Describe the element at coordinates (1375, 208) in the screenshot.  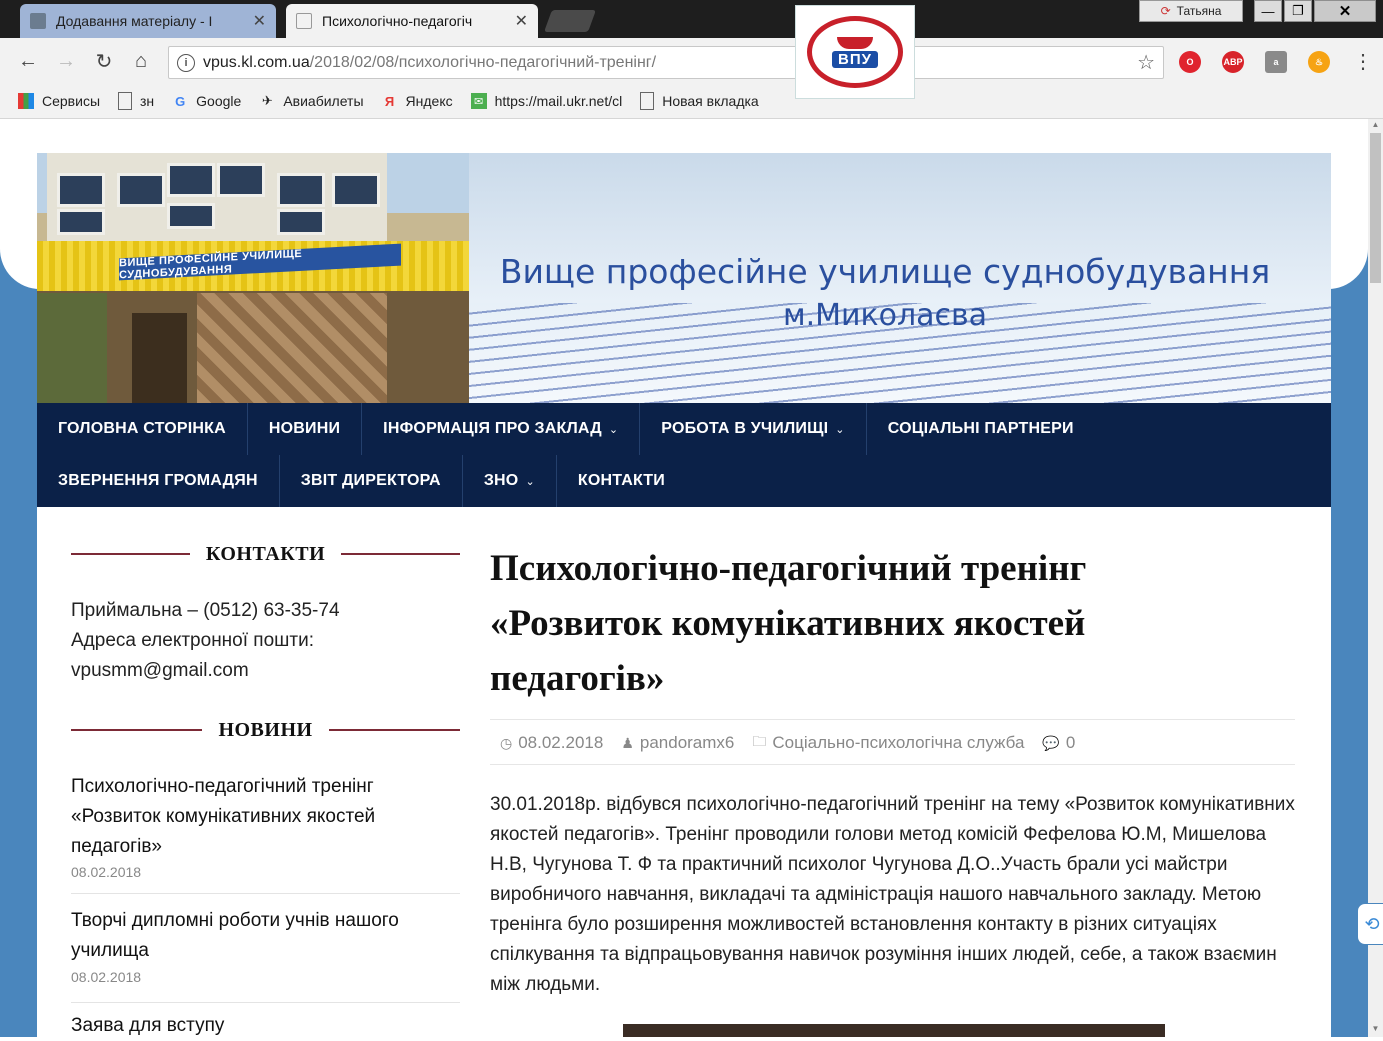
I see `scrollbar-thumb` at that location.